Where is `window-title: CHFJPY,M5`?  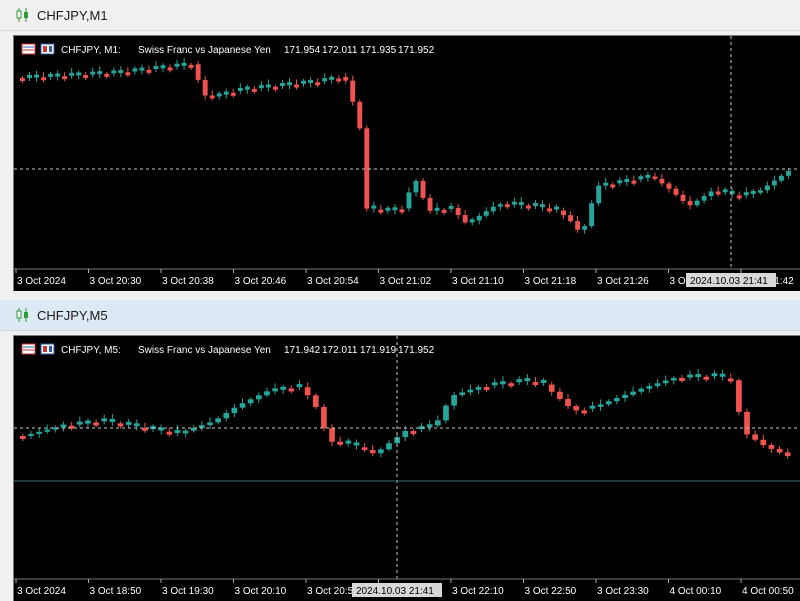 window-title: CHFJPY,M5 is located at coordinates (72, 315).